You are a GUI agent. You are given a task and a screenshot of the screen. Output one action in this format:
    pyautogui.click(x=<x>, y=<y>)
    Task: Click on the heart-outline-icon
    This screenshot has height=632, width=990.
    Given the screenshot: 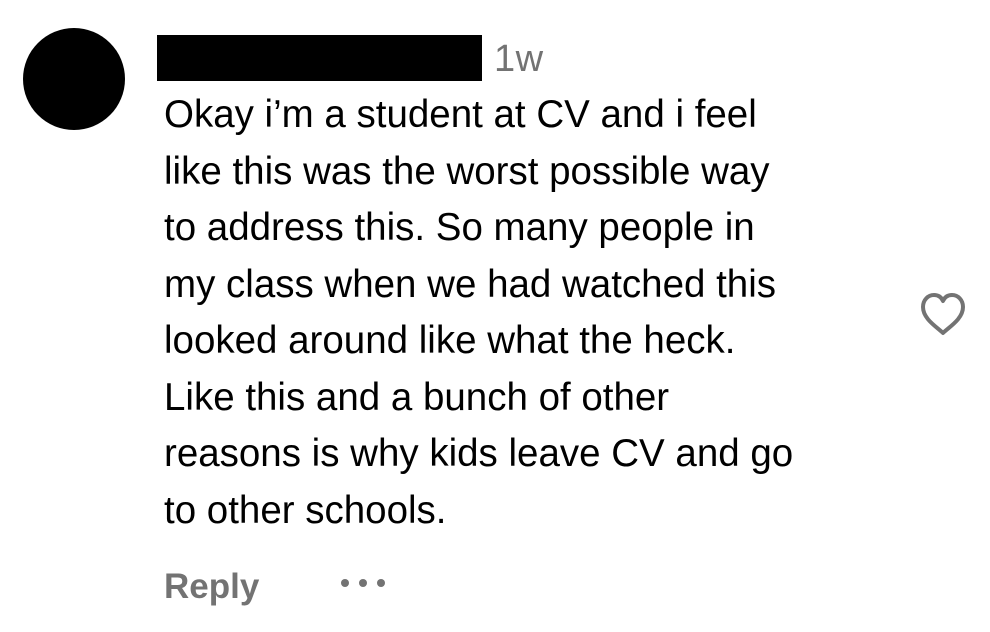 What is the action you would take?
    pyautogui.click(x=943, y=314)
    